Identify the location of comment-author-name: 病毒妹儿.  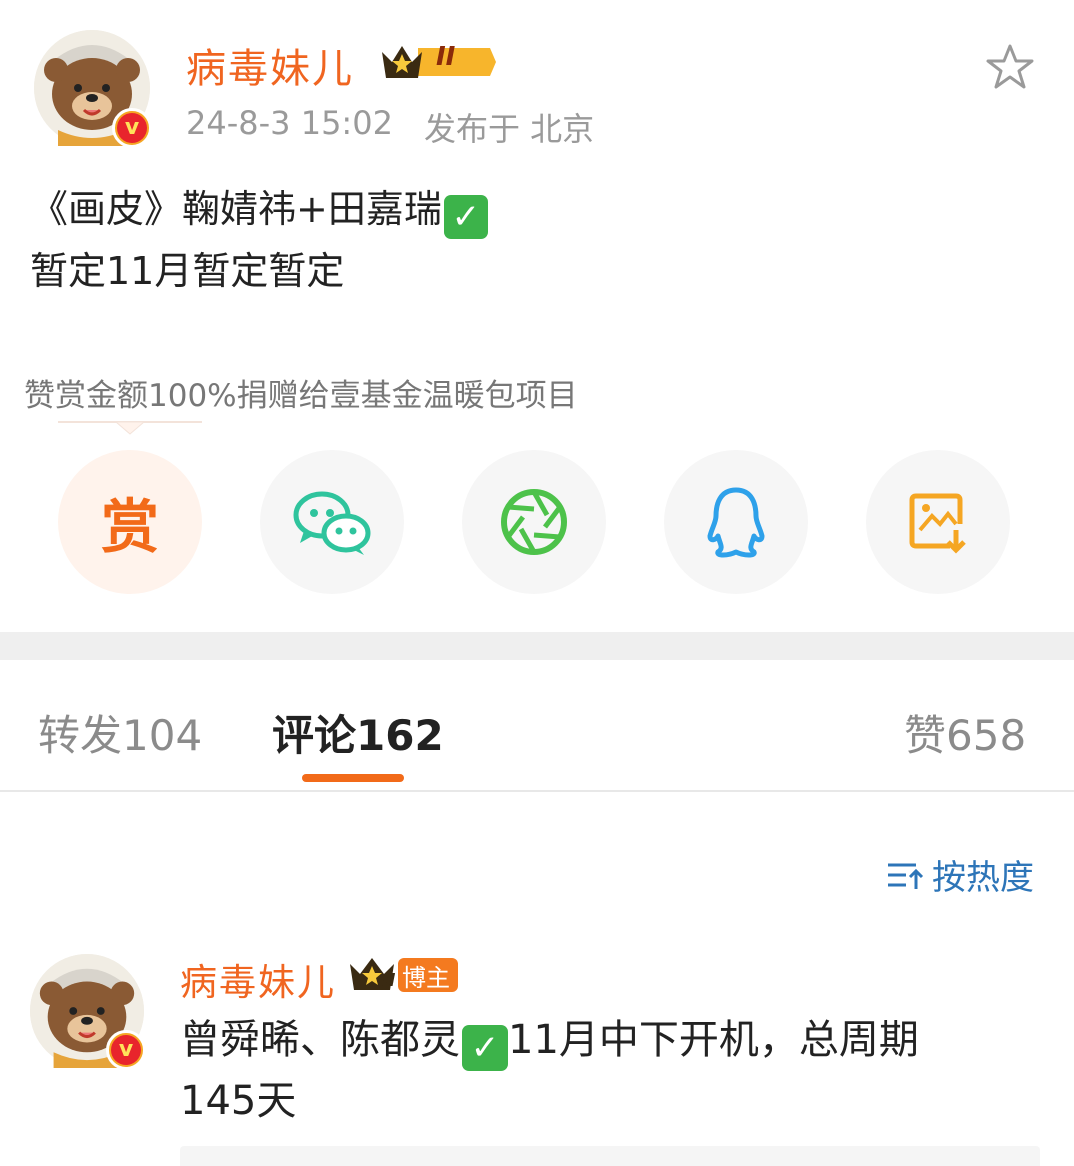
(258, 979).